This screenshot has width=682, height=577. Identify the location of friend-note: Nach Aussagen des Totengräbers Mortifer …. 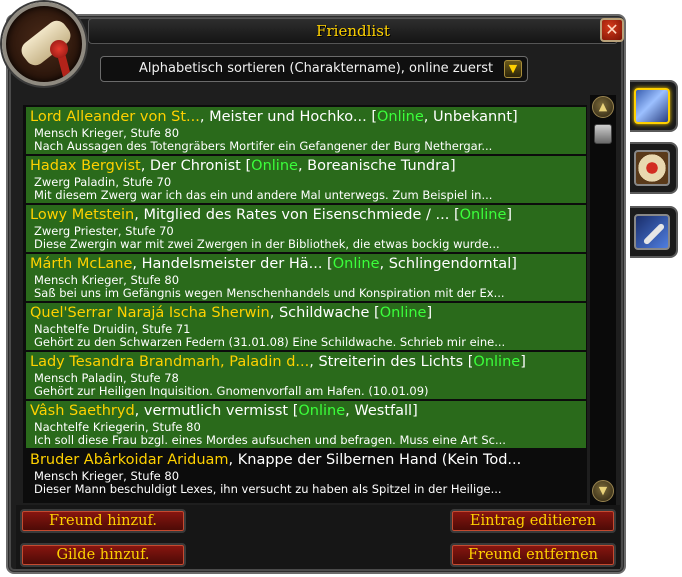
(263, 146).